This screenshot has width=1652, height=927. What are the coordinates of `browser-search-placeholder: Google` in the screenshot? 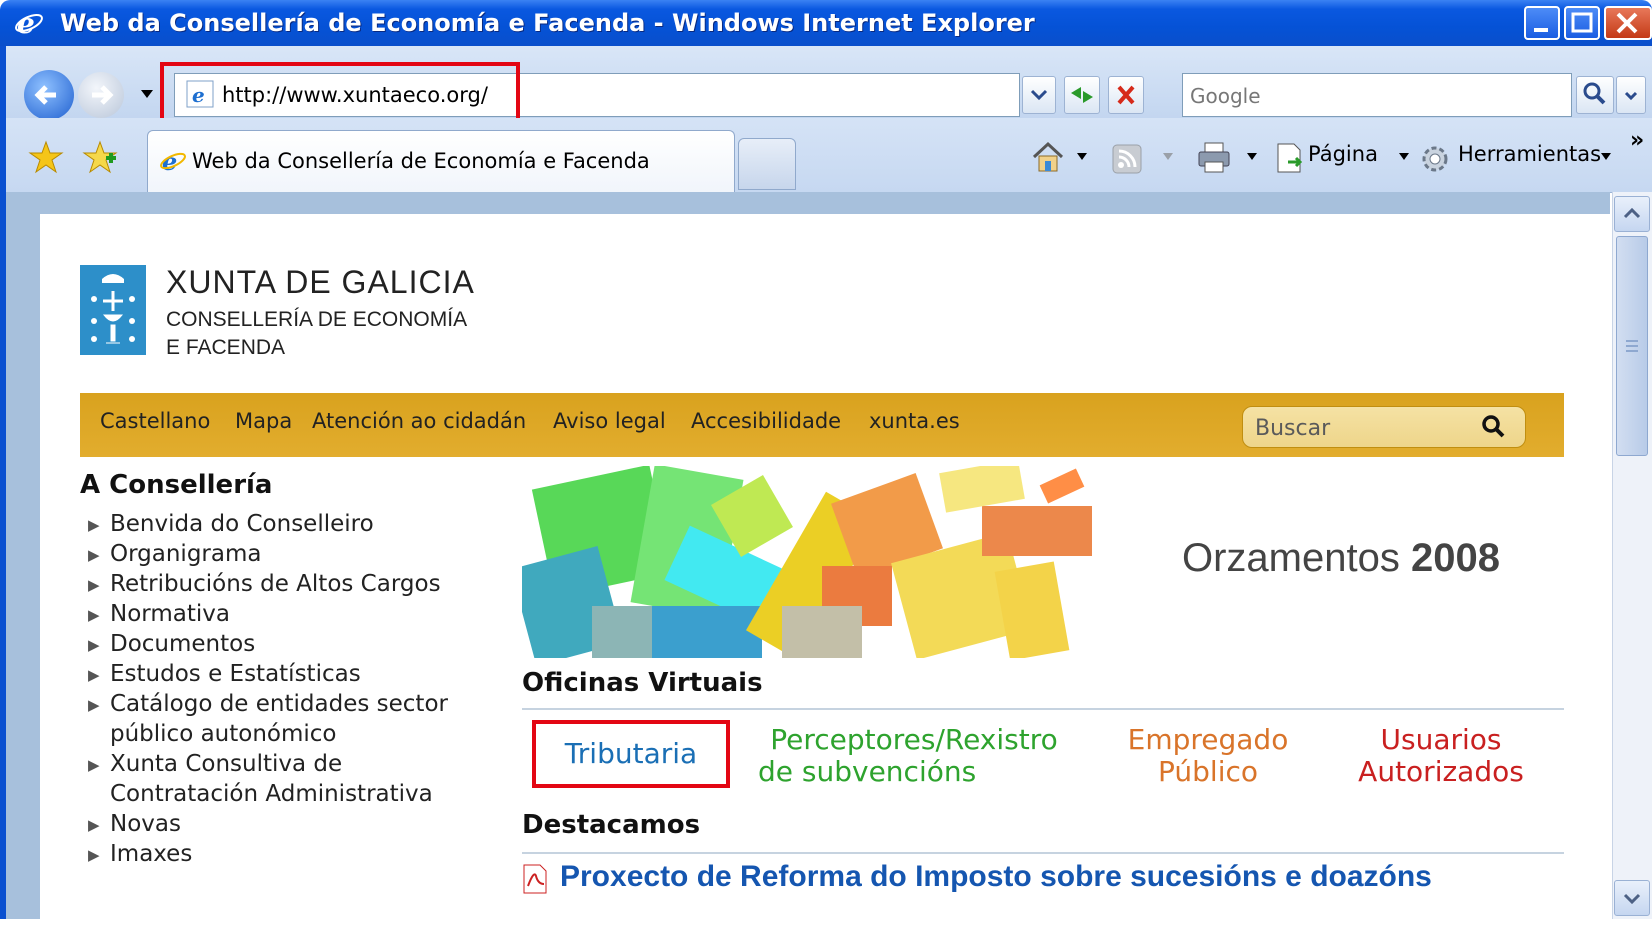 It's located at (1225, 96).